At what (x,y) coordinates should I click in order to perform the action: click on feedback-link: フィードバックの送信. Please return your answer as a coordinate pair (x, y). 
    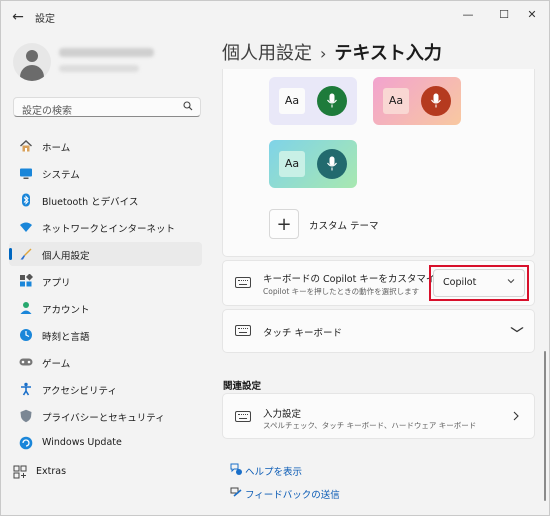
    Looking at the image, I should click on (292, 494).